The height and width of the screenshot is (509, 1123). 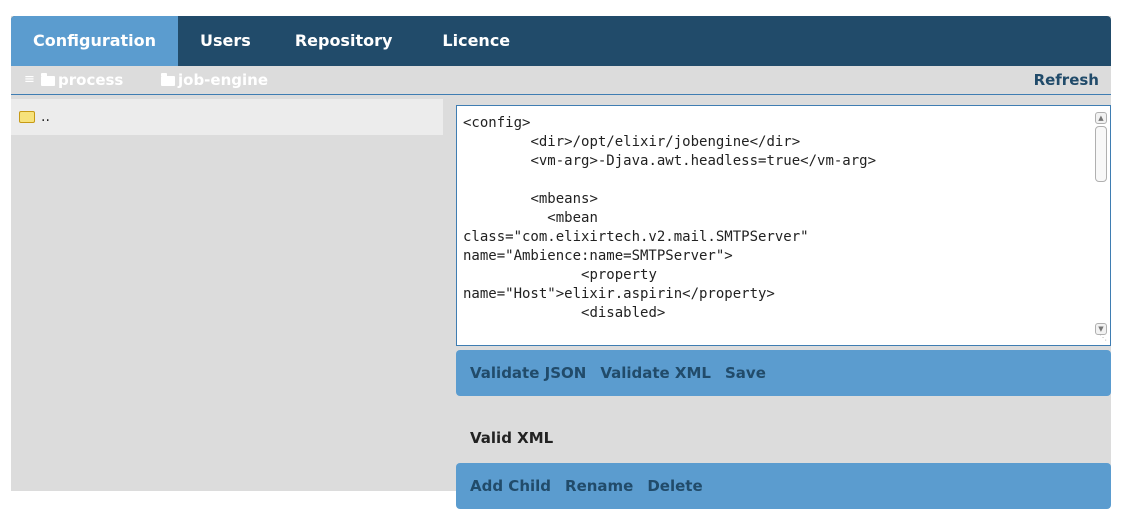 I want to click on add-child-button: Add Child, so click(x=510, y=486).